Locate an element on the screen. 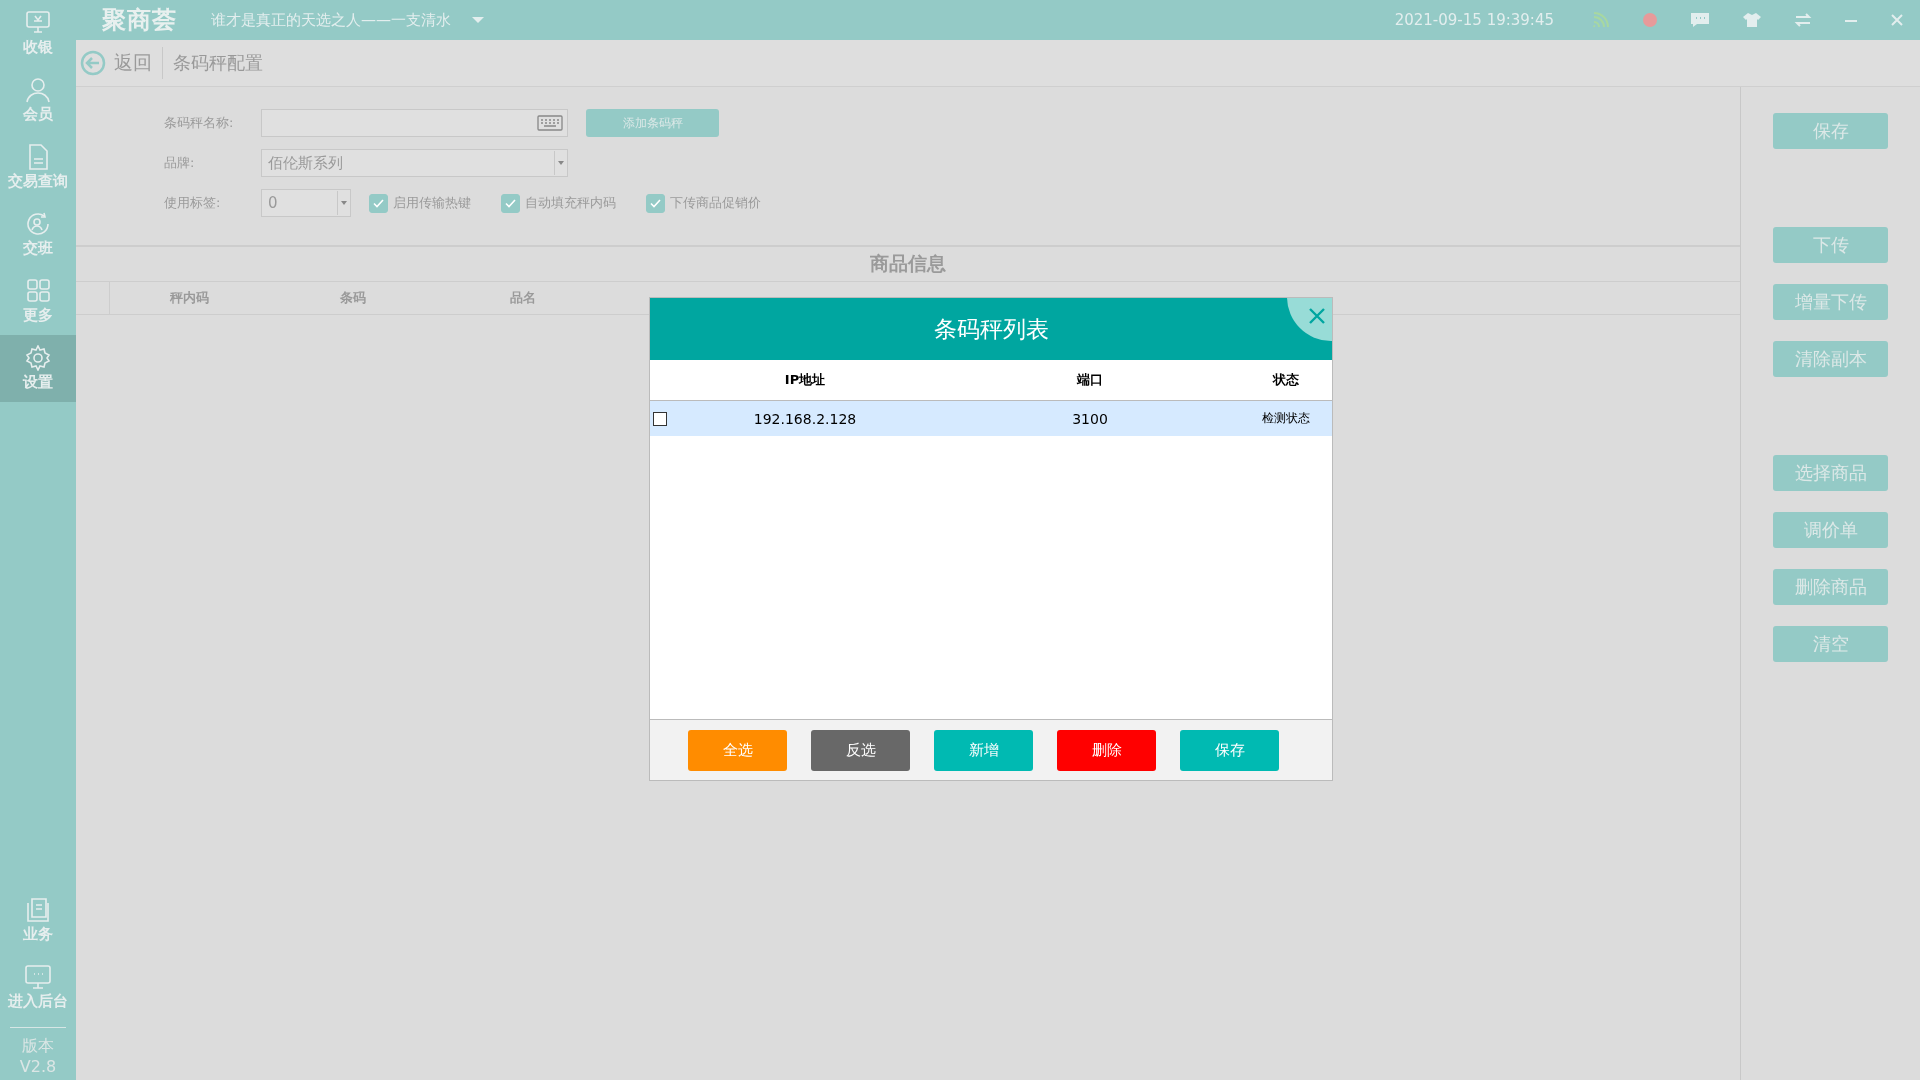 This screenshot has height=1080, width=1920. dialog-title: 条码秤列表 is located at coordinates (991, 329).